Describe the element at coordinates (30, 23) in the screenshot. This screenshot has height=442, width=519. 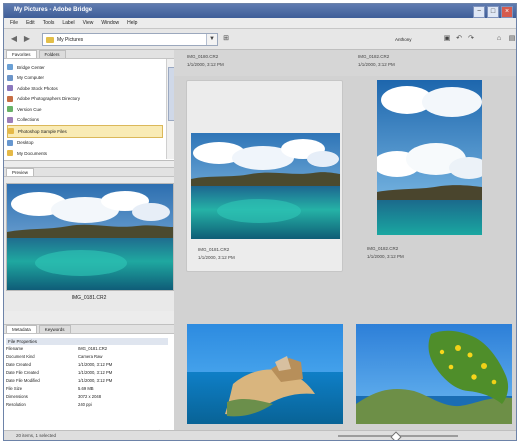
I see `menu-edit: Edit` at that location.